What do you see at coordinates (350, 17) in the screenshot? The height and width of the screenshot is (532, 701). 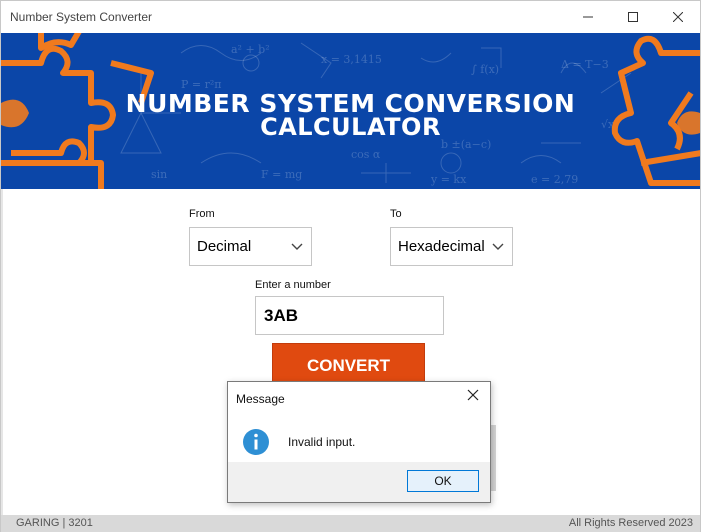 I see `title-bar: Number System Converter` at bounding box center [350, 17].